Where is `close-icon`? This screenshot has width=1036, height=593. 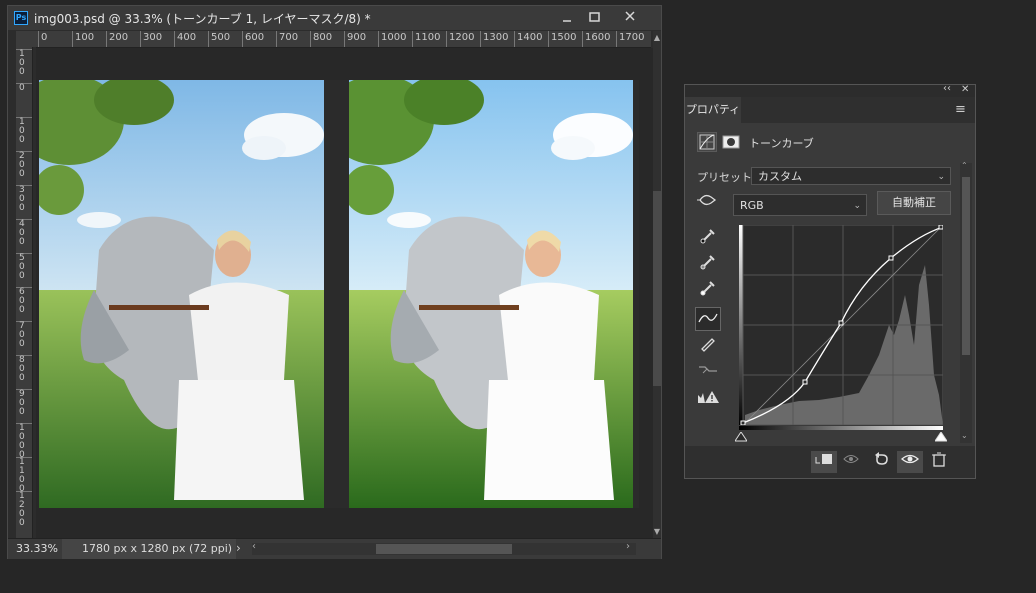 close-icon is located at coordinates (631, 17).